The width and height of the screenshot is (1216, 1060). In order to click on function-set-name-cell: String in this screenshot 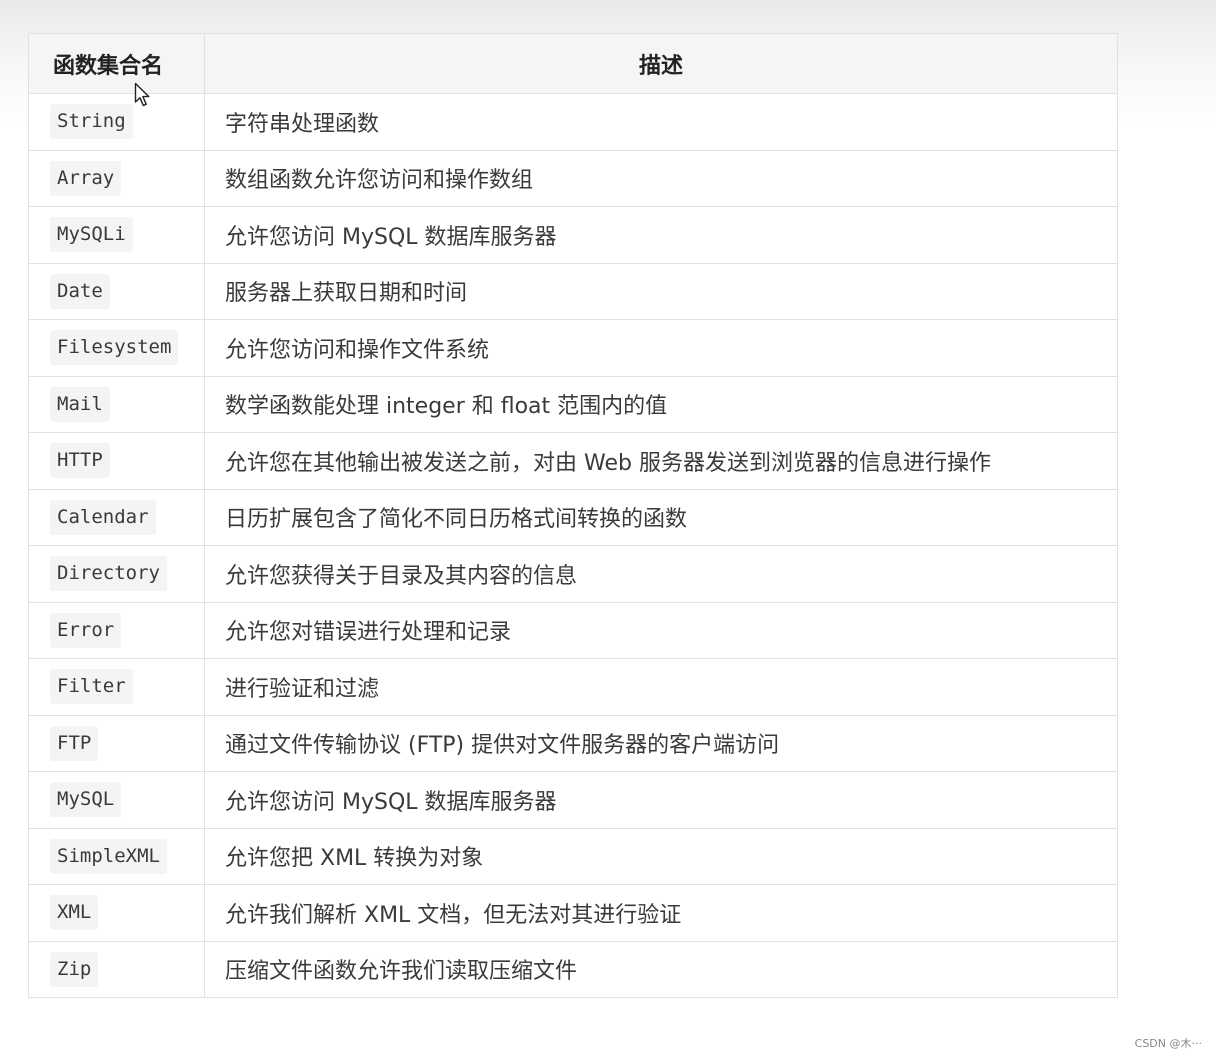, I will do `click(116, 122)`.